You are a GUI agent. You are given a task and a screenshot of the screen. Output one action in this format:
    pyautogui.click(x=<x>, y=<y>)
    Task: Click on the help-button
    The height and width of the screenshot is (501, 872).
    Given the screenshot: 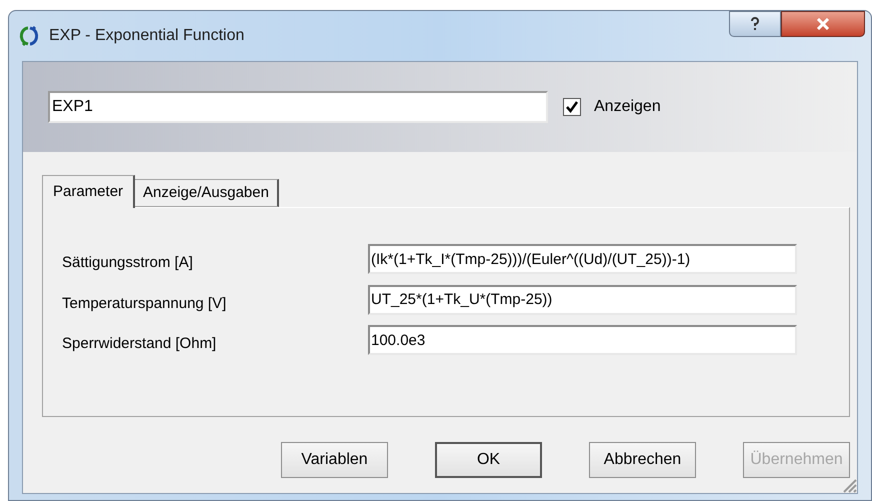 What is the action you would take?
    pyautogui.click(x=755, y=24)
    